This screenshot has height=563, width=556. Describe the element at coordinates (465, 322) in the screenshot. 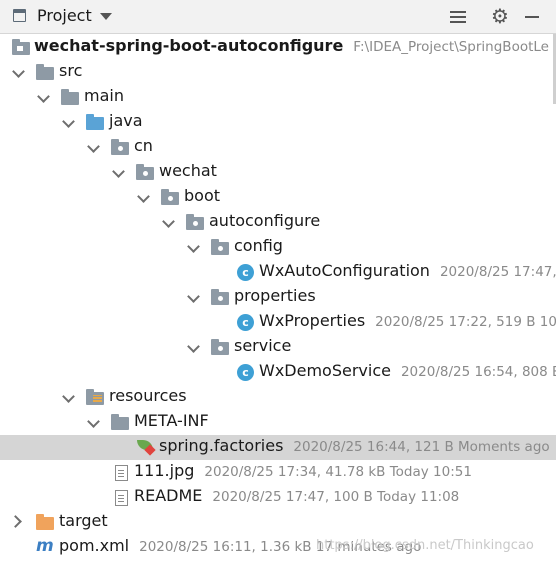

I see `tree-row-meta: 2020/8/25 17:22, 519 B 10 m` at that location.